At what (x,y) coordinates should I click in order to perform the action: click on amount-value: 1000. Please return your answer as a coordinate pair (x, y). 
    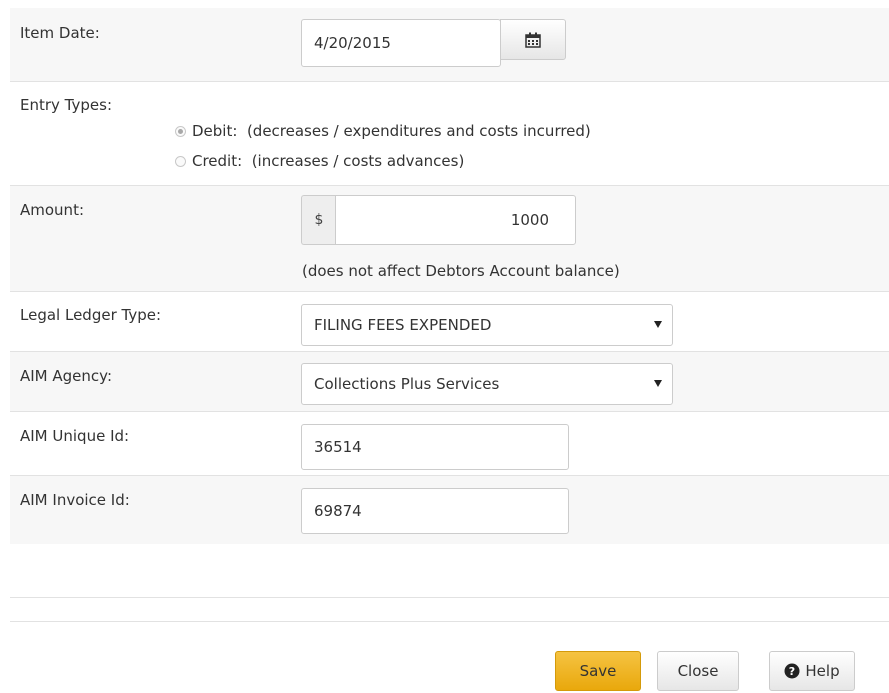
    Looking at the image, I should click on (529, 220).